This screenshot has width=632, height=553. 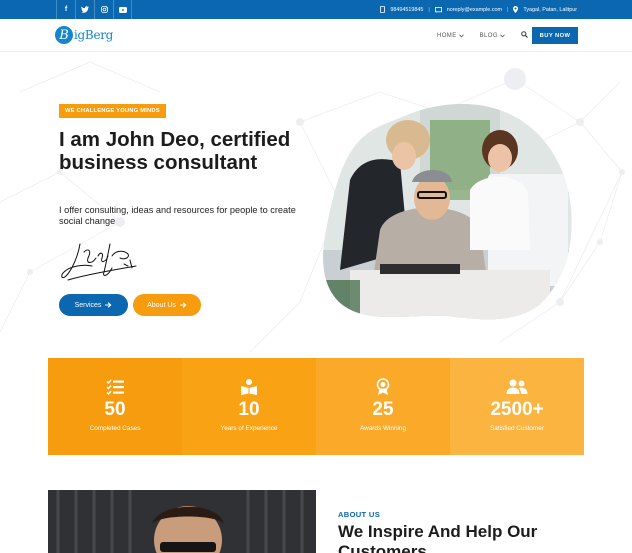 What do you see at coordinates (383, 409) in the screenshot?
I see `stat-value: 25` at bounding box center [383, 409].